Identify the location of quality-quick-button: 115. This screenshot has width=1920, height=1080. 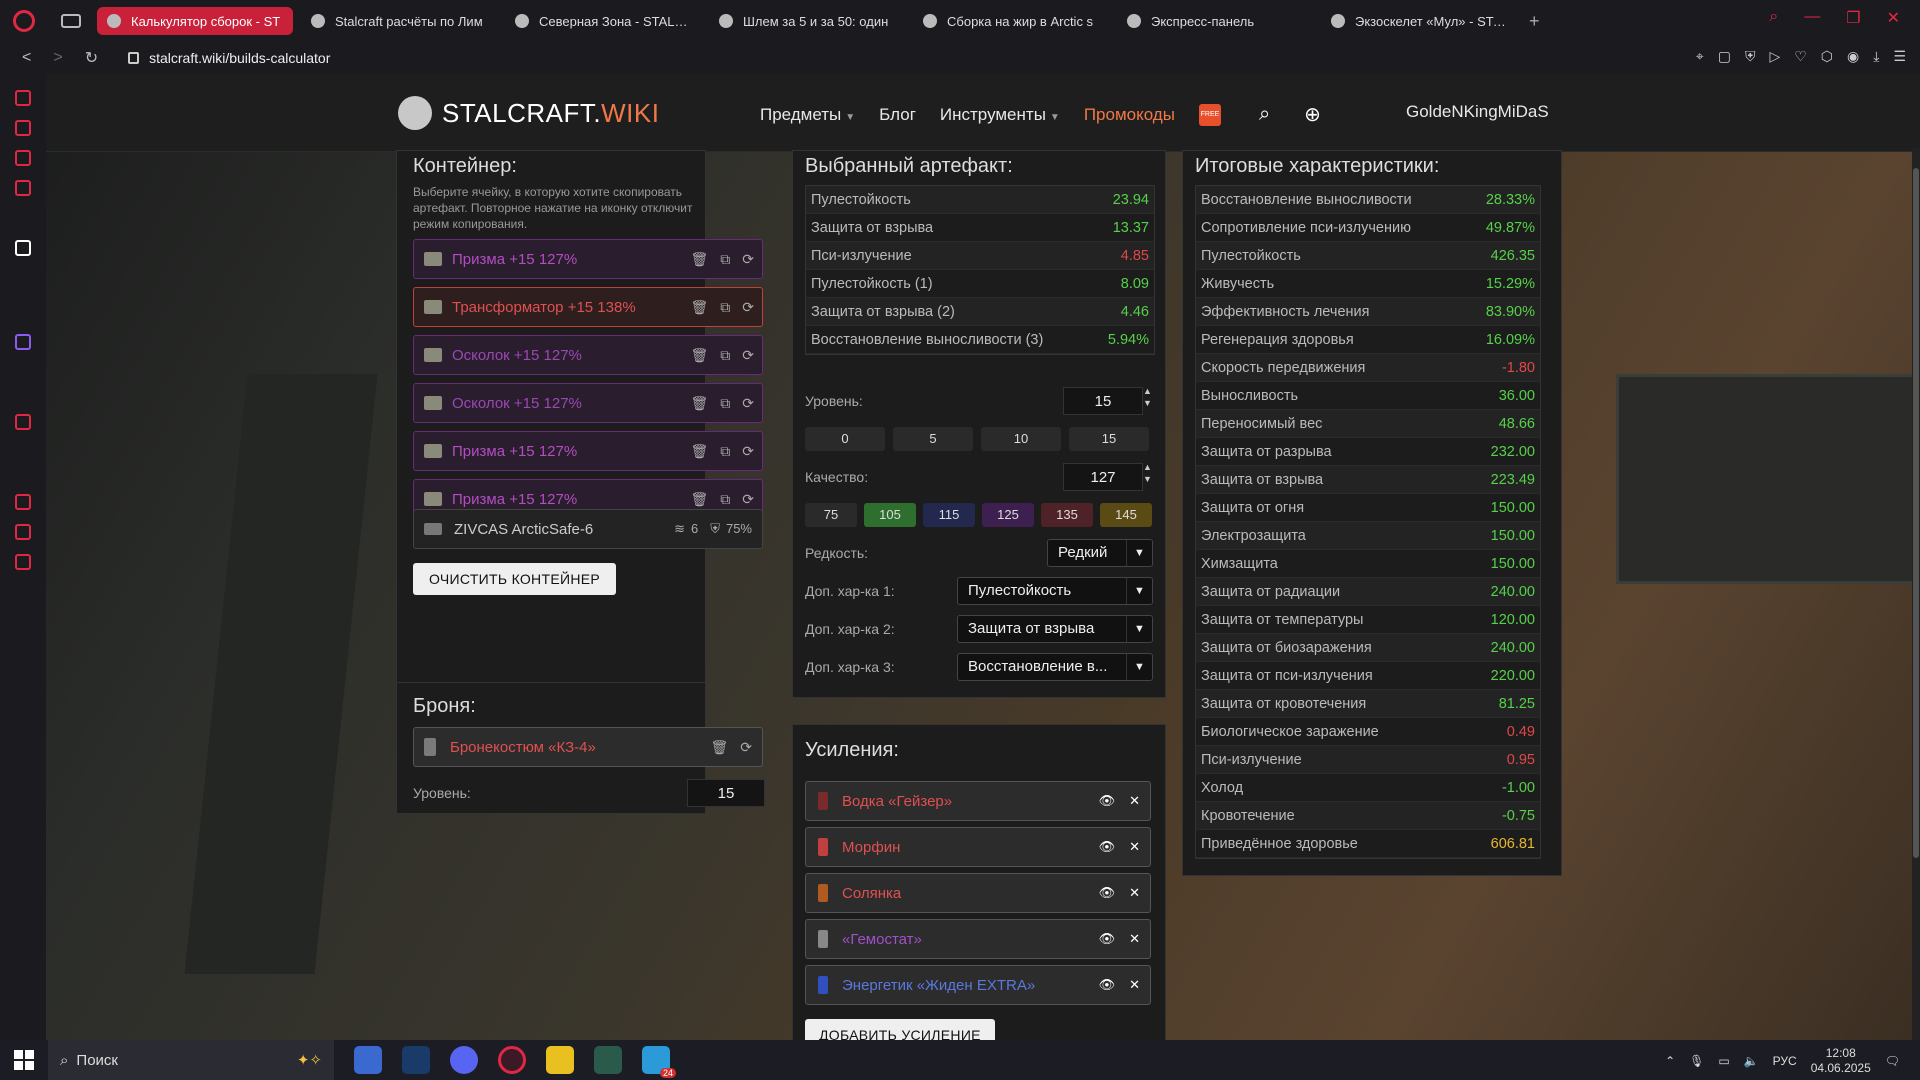
(949, 515).